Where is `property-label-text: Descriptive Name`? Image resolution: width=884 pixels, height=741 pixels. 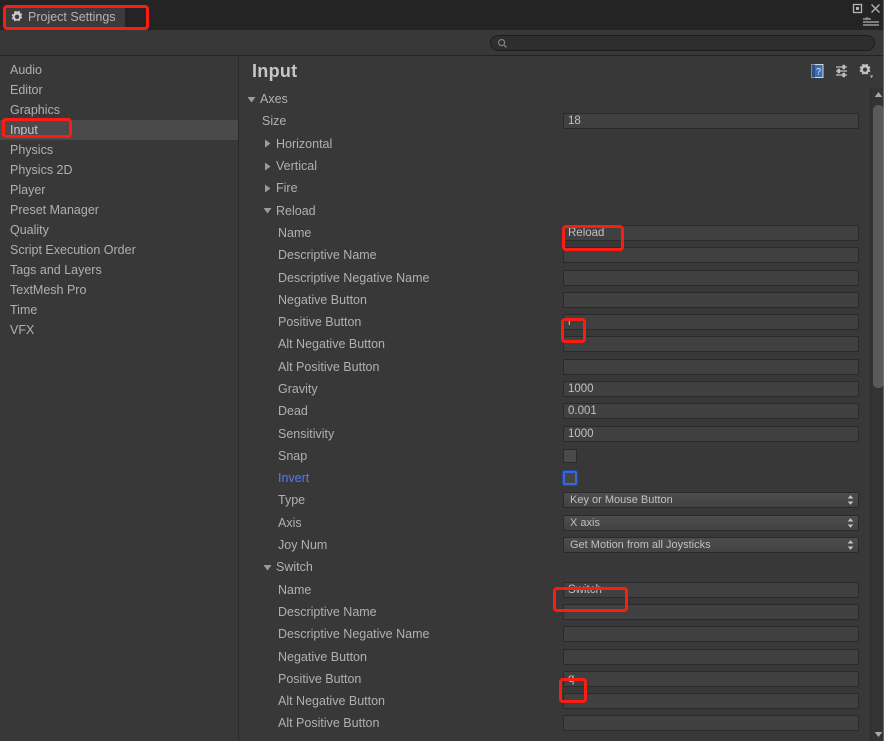
property-label-text: Descriptive Name is located at coordinates (327, 255).